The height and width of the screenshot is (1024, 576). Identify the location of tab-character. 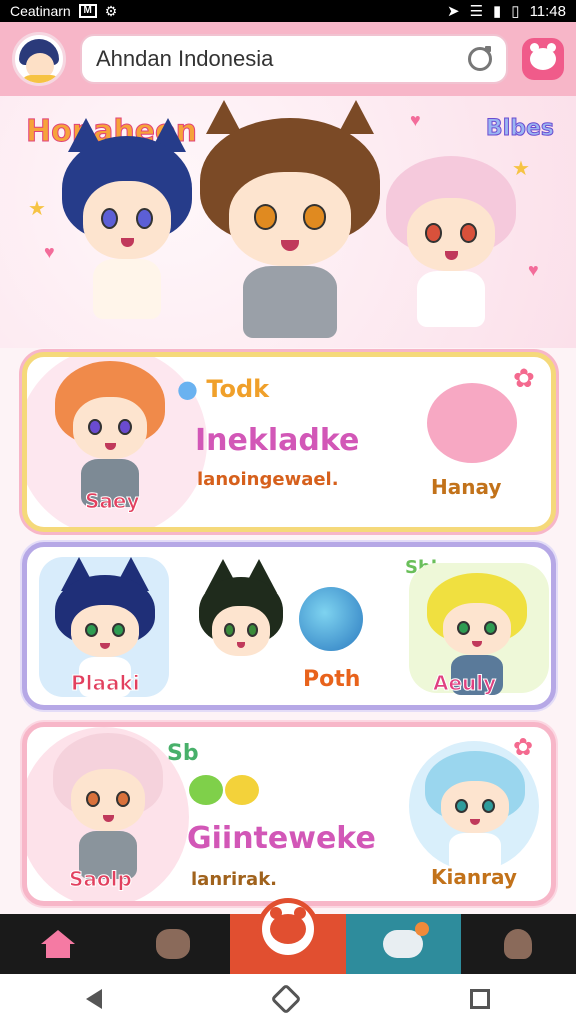
(172, 944).